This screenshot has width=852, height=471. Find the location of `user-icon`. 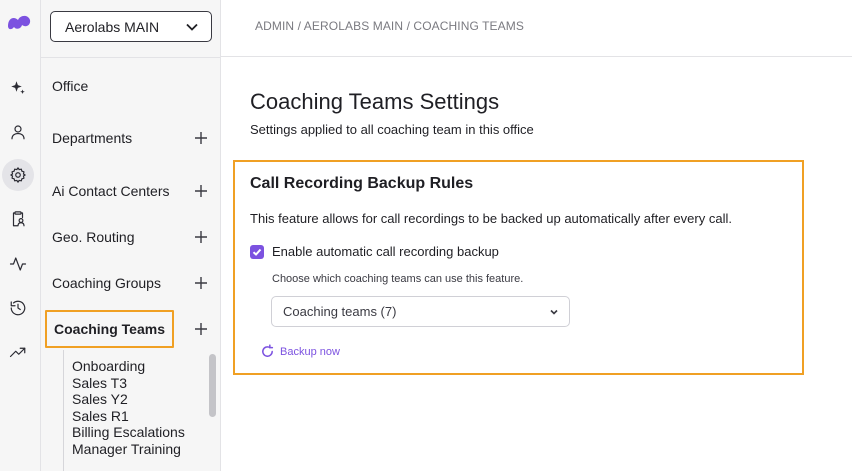

user-icon is located at coordinates (18, 132).